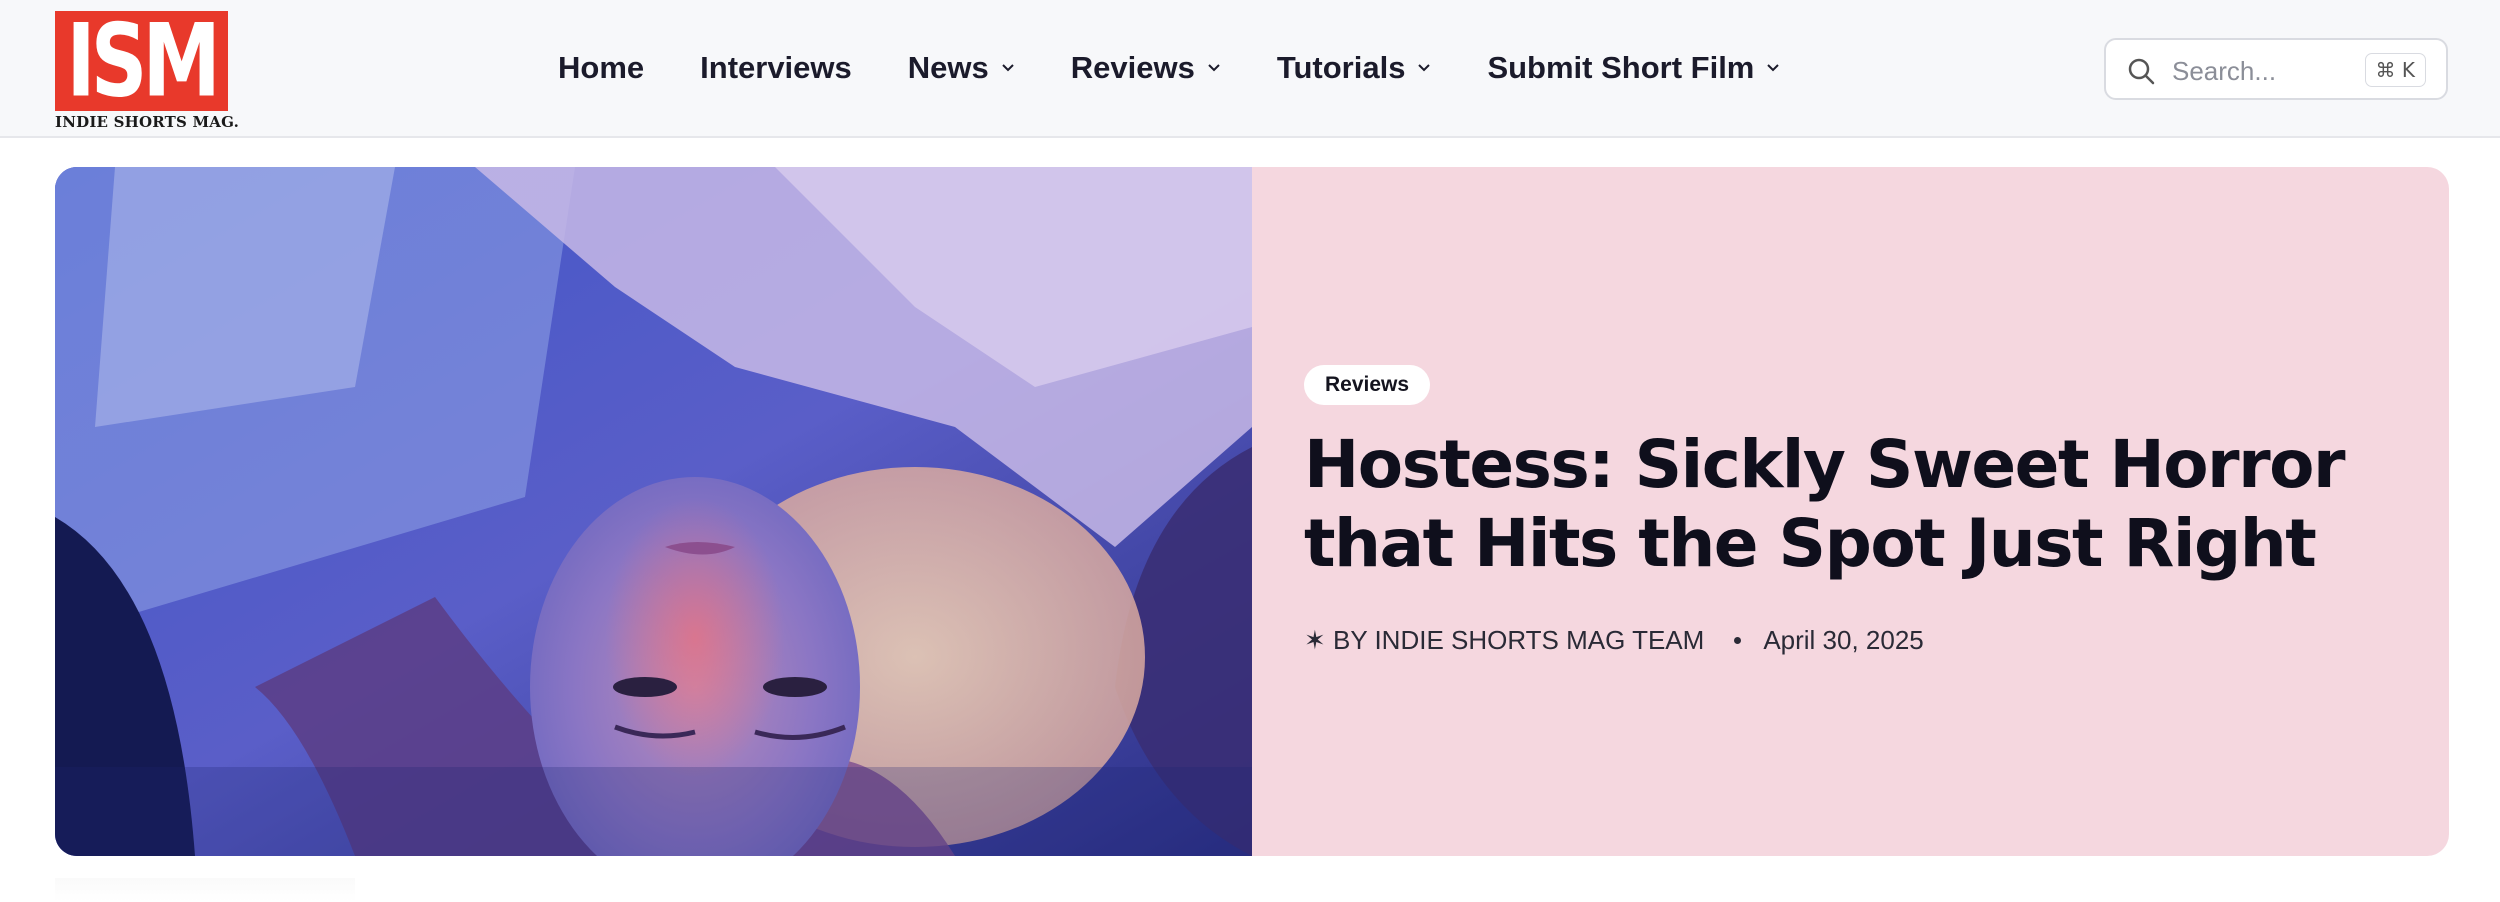 The image size is (2500, 902). I want to click on logo-subtitle: INDIE SHORTS MAG., so click(147, 122).